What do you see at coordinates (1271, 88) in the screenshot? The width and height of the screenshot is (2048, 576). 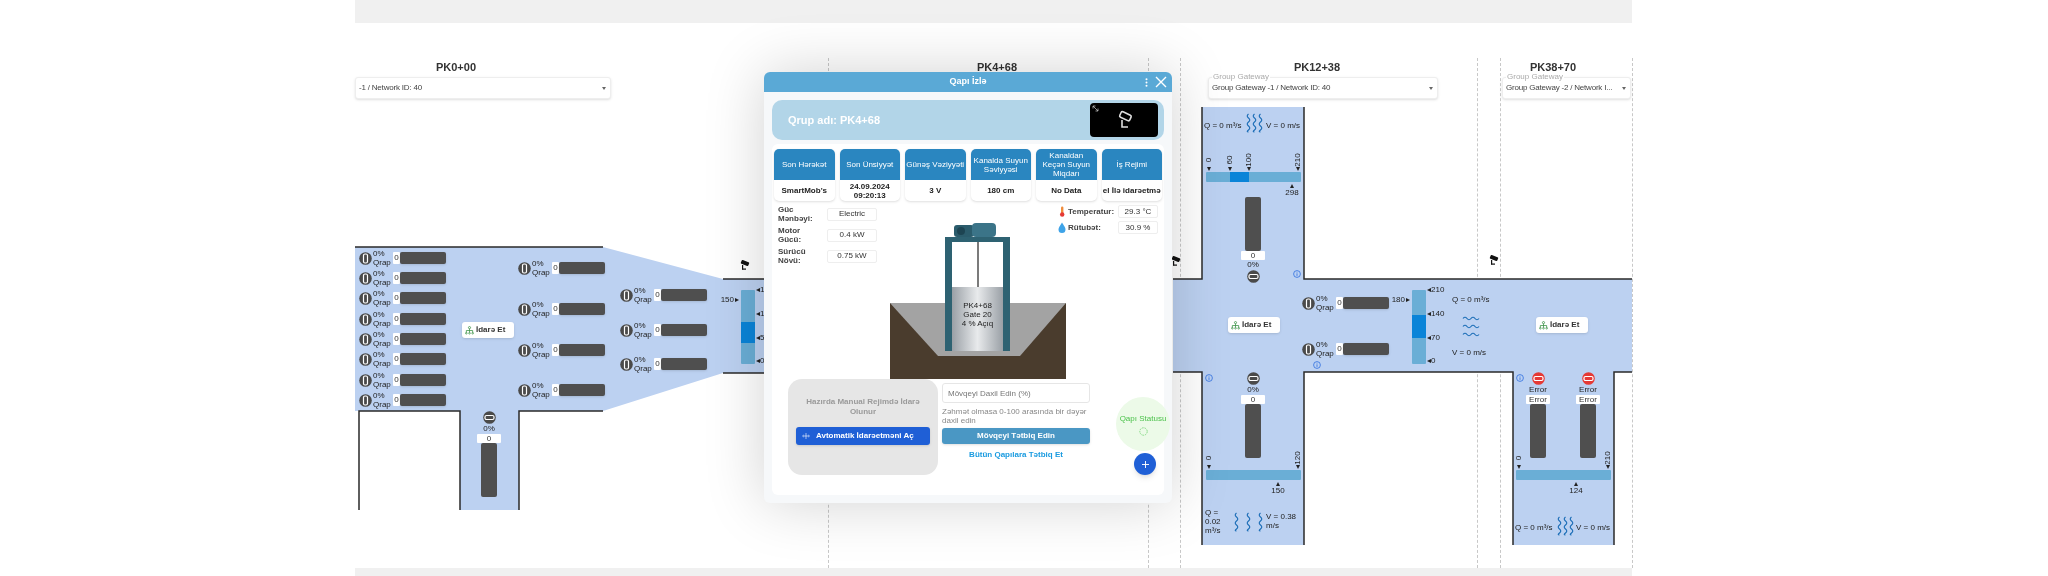 I see `dropdown-value: Group Gateway -1 / Network ID: 40` at bounding box center [1271, 88].